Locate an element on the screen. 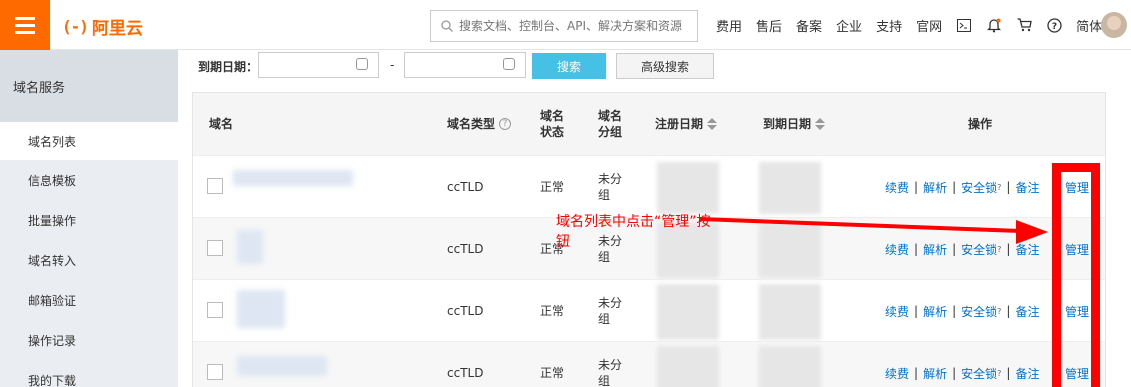 The width and height of the screenshot is (1131, 387). sidebar-item-batch-ops: 批量操作 is located at coordinates (89, 220).